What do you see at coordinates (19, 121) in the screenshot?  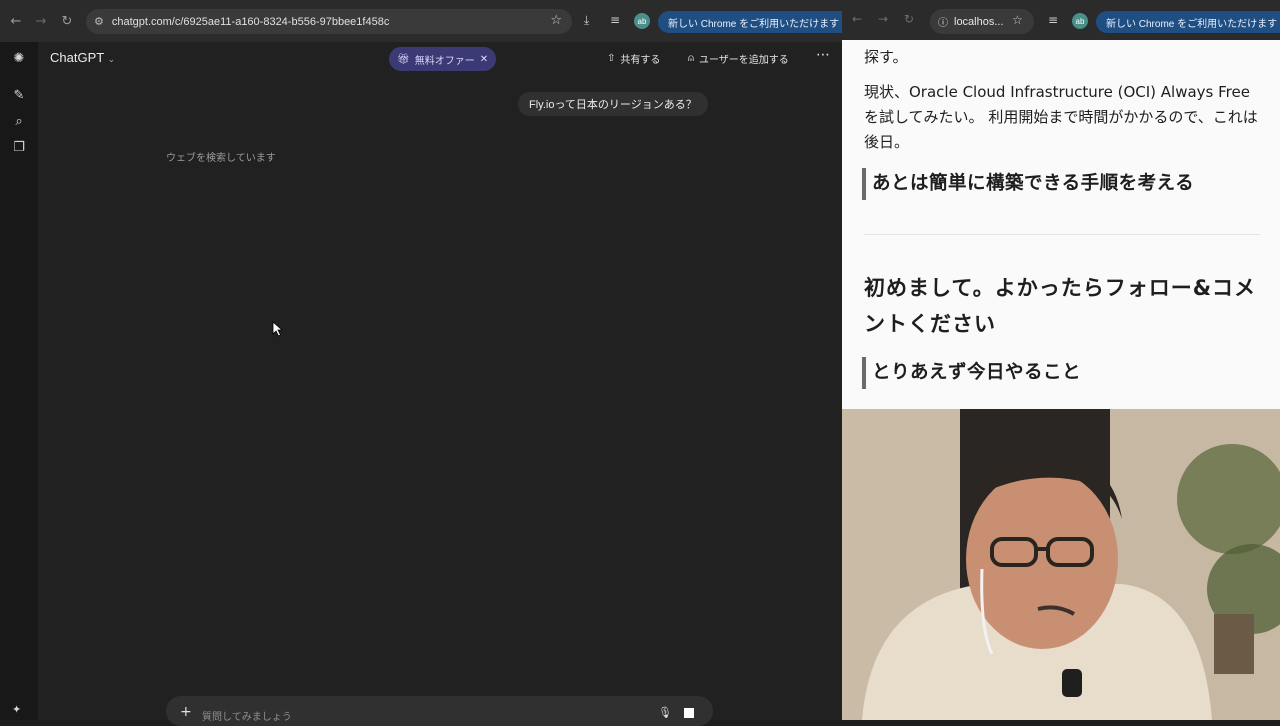 I see `search-icon: ⌕` at bounding box center [19, 121].